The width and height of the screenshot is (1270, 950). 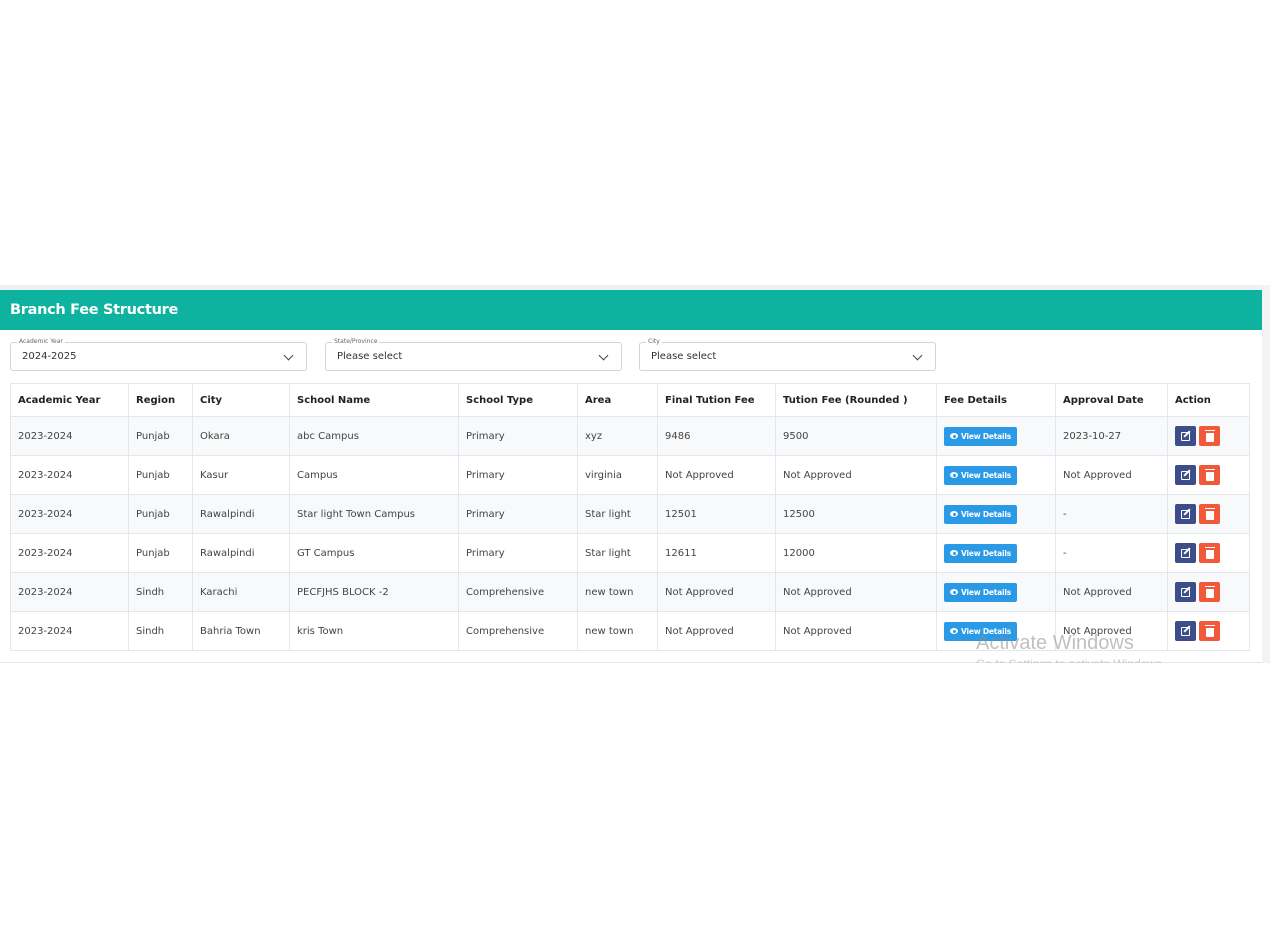 What do you see at coordinates (241, 592) in the screenshot?
I see `cell-city: Karachi` at bounding box center [241, 592].